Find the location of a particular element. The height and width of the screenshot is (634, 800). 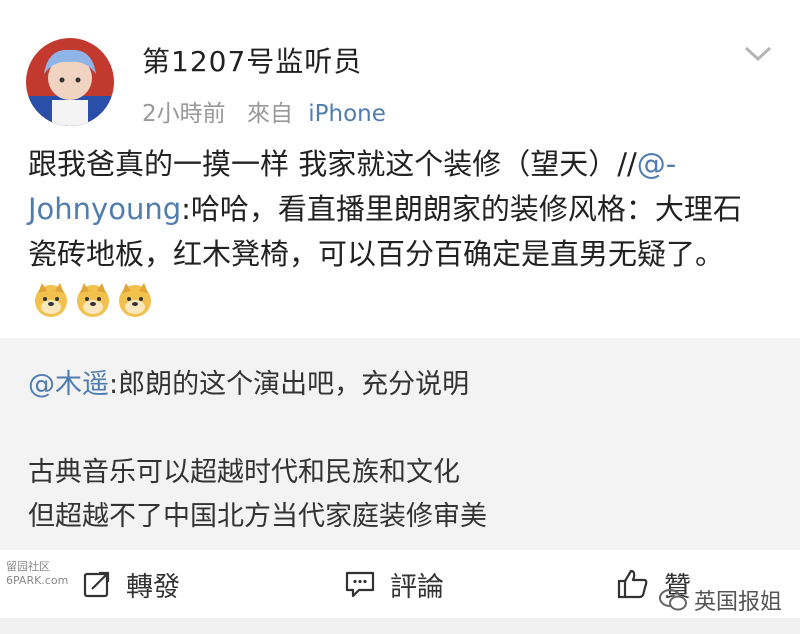

post-meta: 2小時前 來自 iPhone is located at coordinates (264, 111).